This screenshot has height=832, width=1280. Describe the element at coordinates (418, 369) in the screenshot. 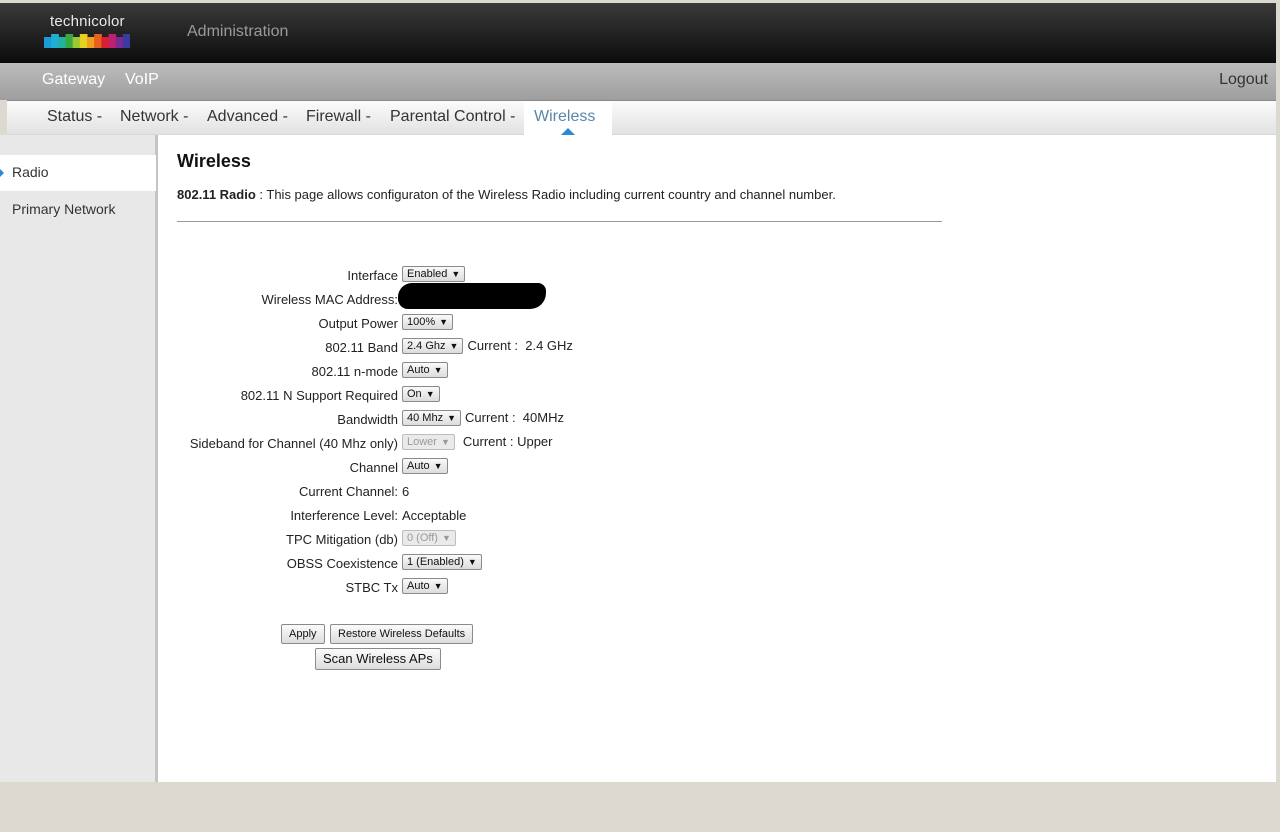

I see `nmode-value: Auto` at that location.